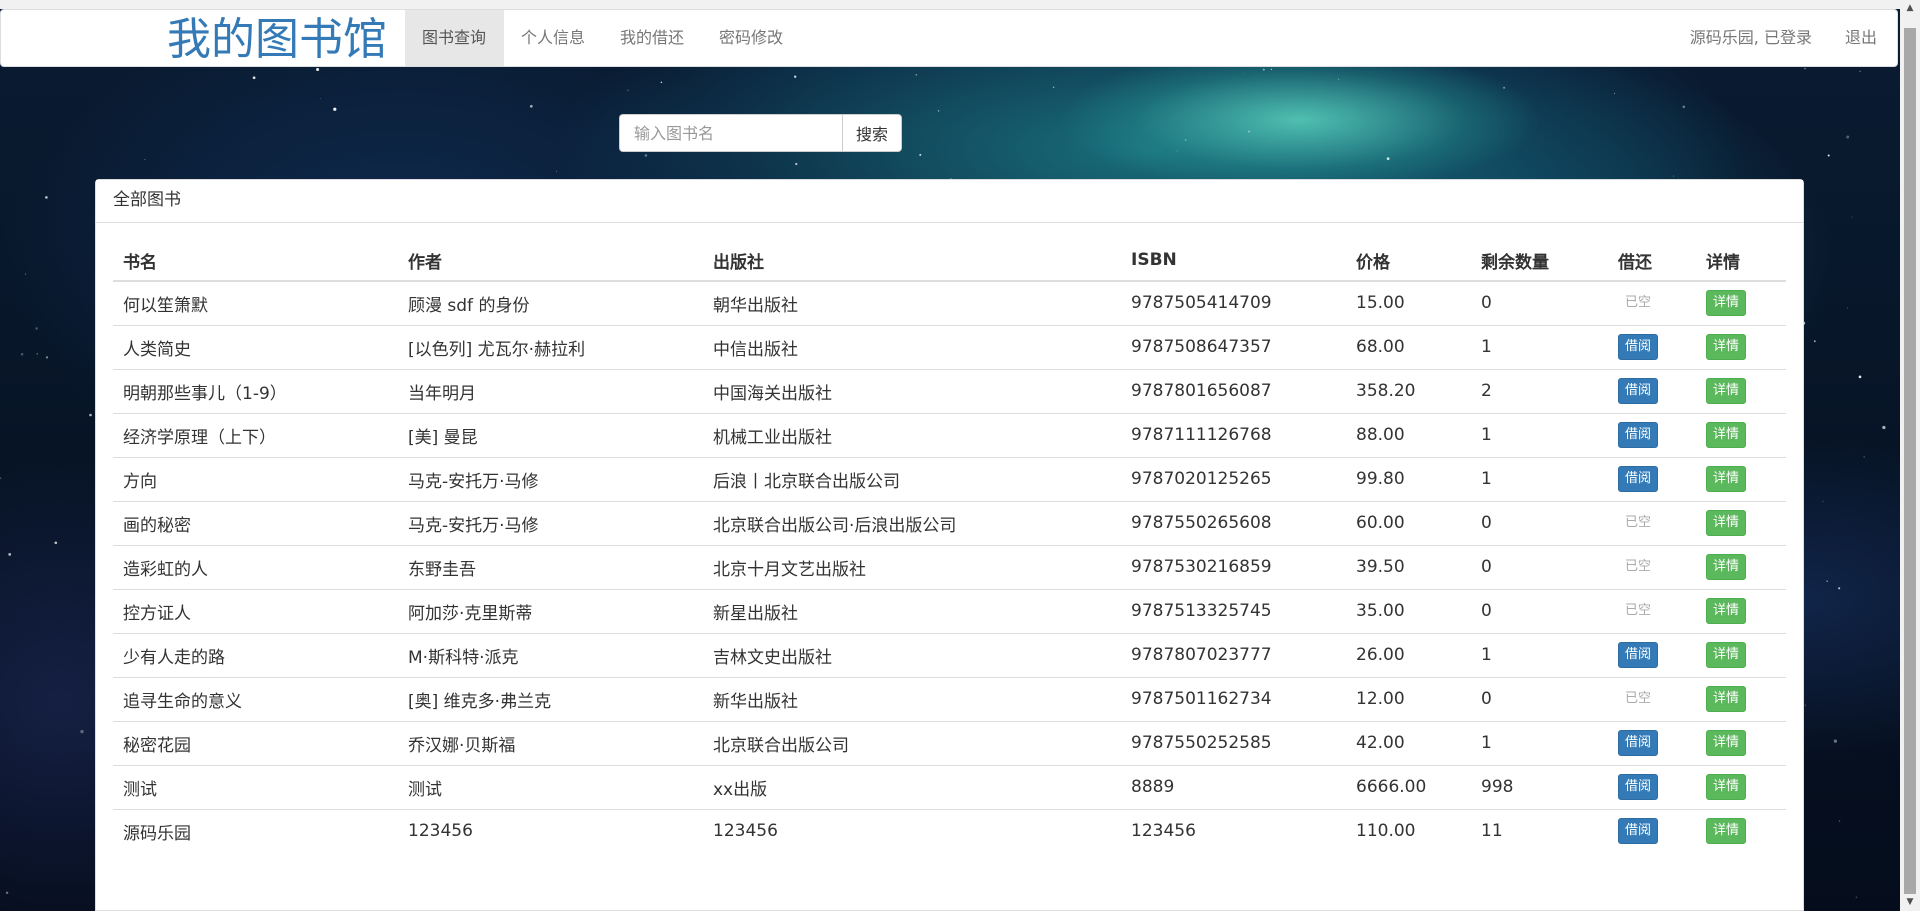 The image size is (1920, 911). What do you see at coordinates (751, 38) in the screenshot?
I see `nav-item-change-password: 密码修改` at bounding box center [751, 38].